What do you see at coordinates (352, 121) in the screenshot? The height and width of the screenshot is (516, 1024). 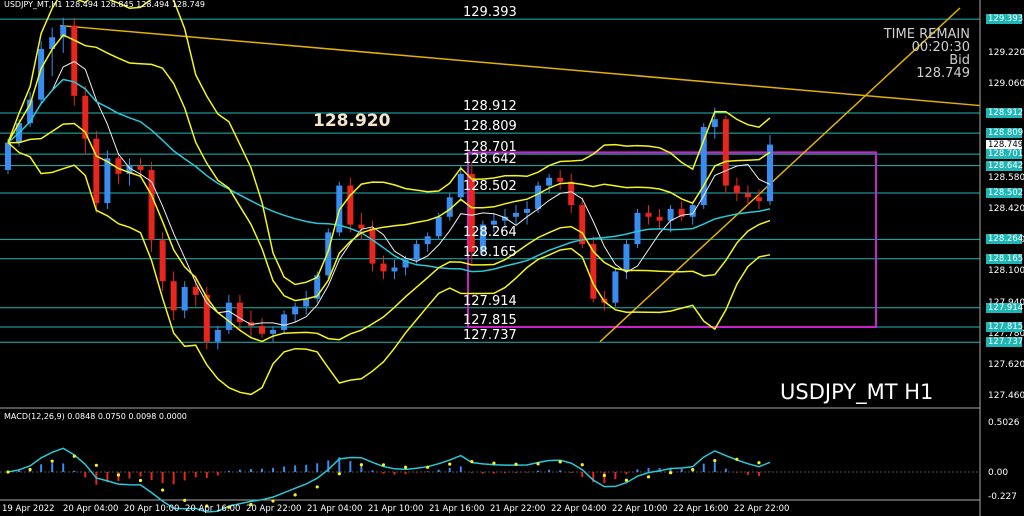 I see `highlight-price-label: 128.920` at bounding box center [352, 121].